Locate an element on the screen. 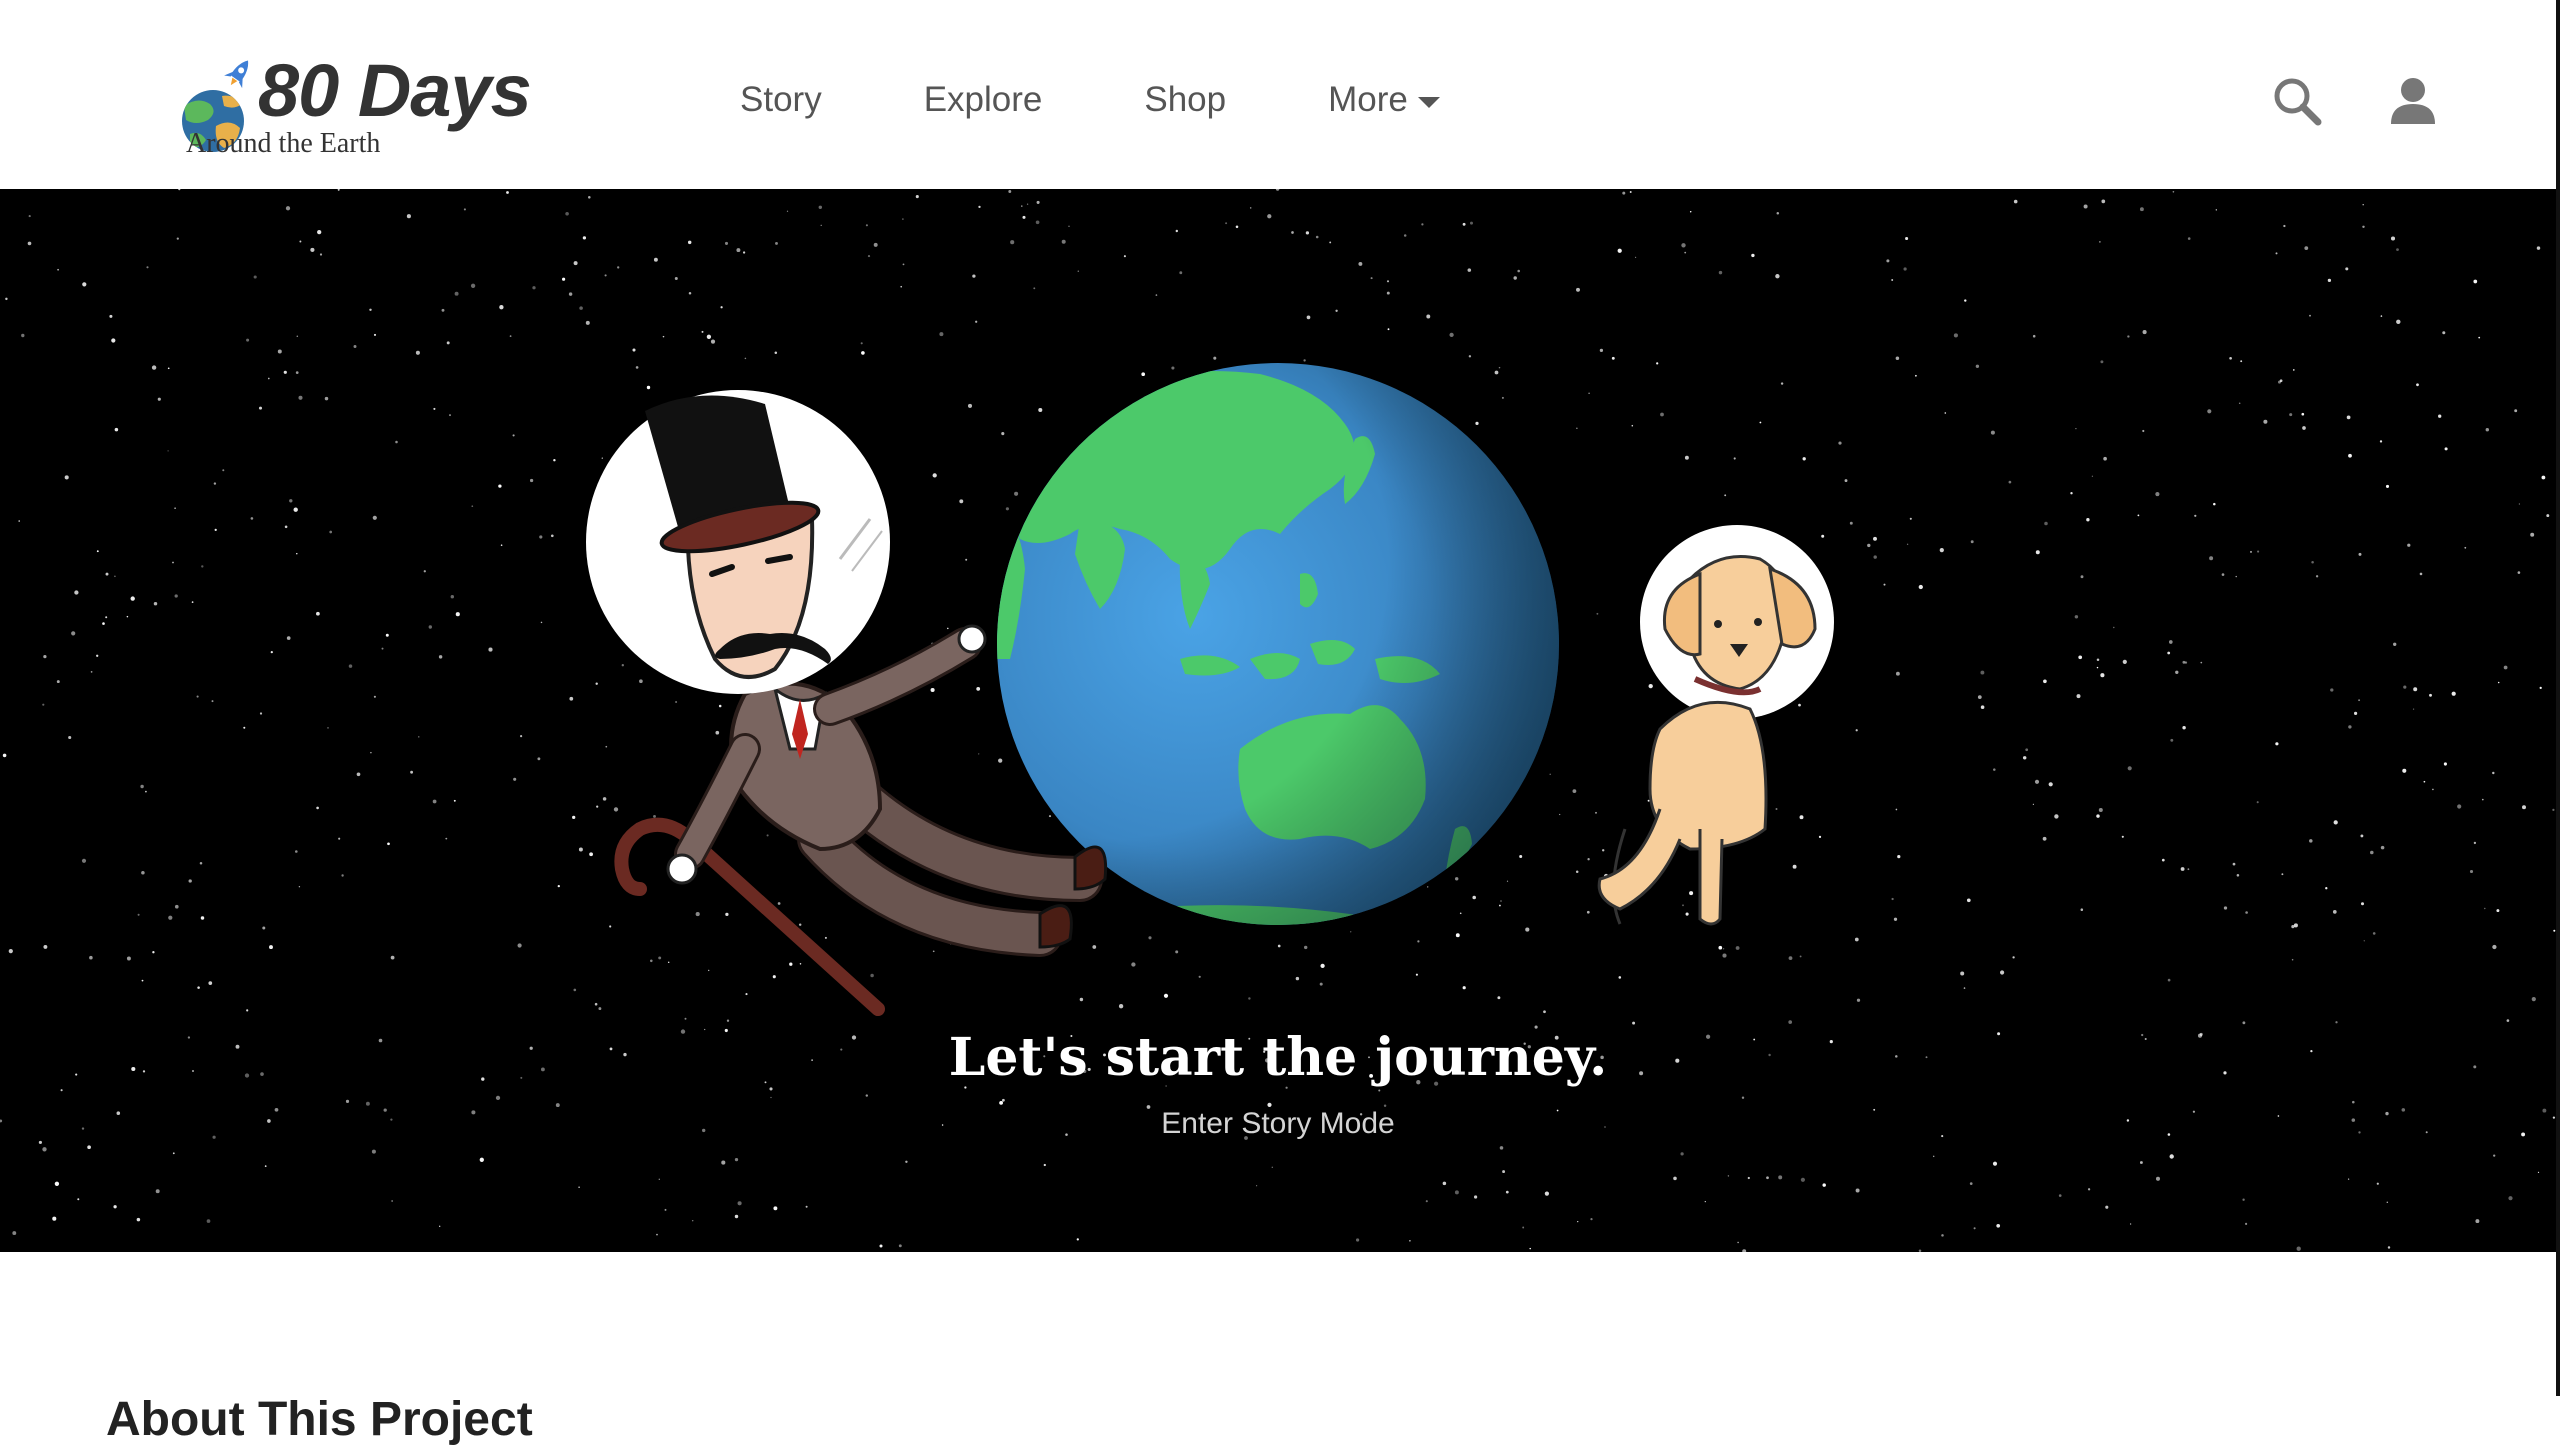  nav-shop: Shop is located at coordinates (1185, 100).